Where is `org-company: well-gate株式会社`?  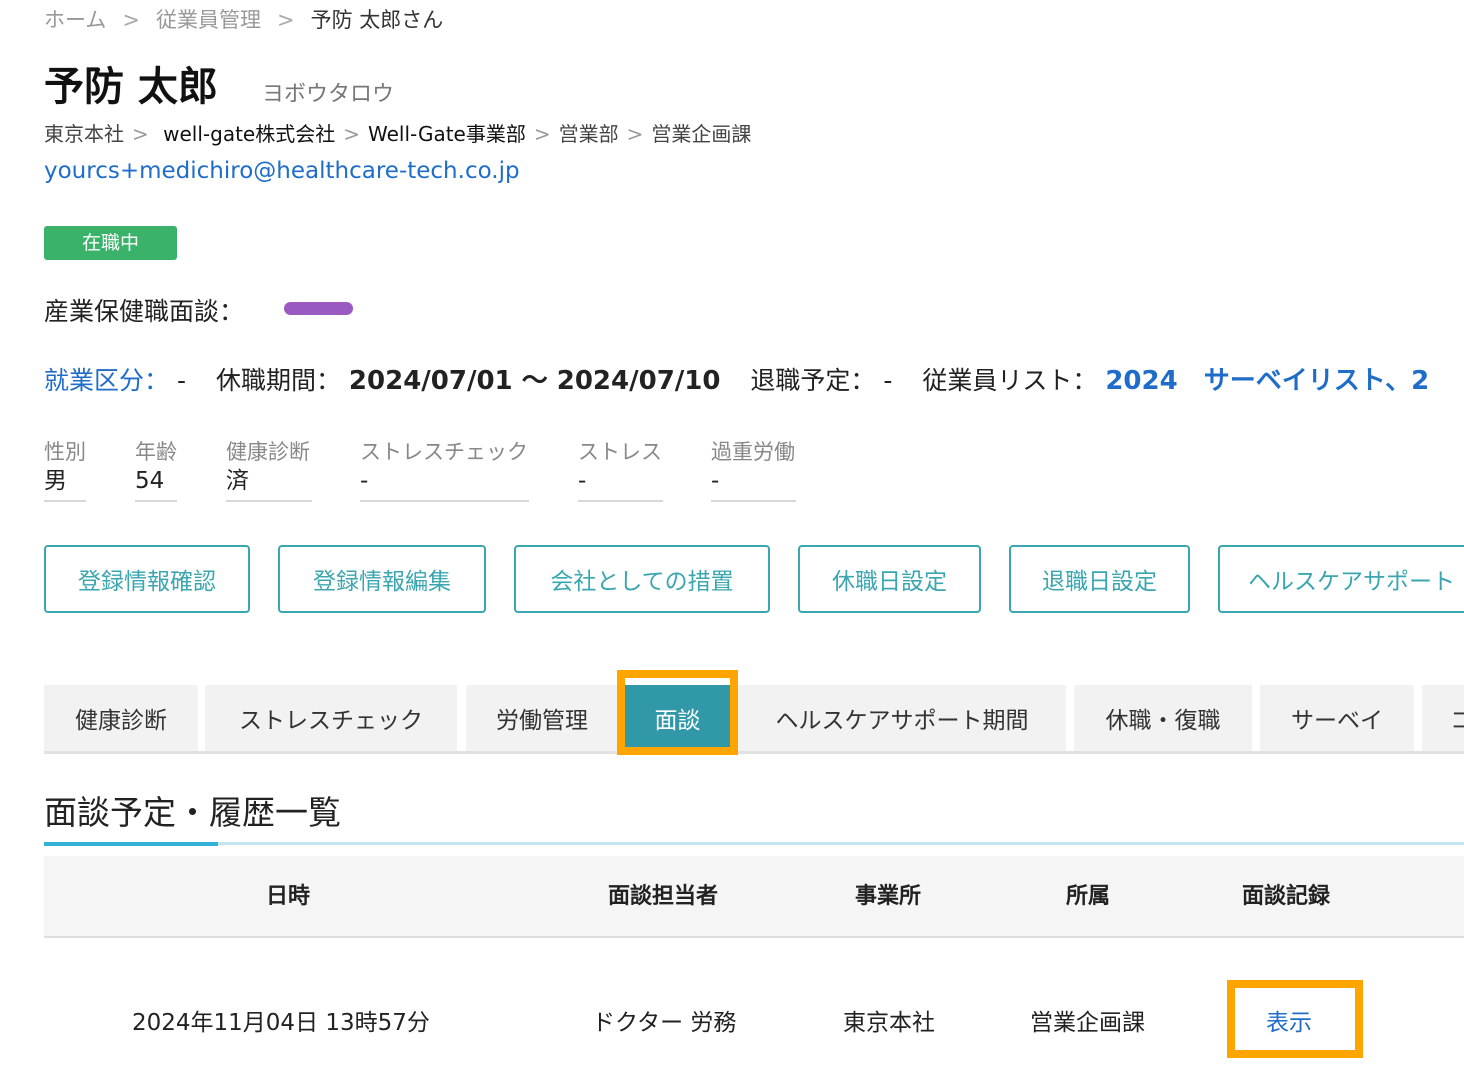
org-company: well-gate株式会社 is located at coordinates (249, 134).